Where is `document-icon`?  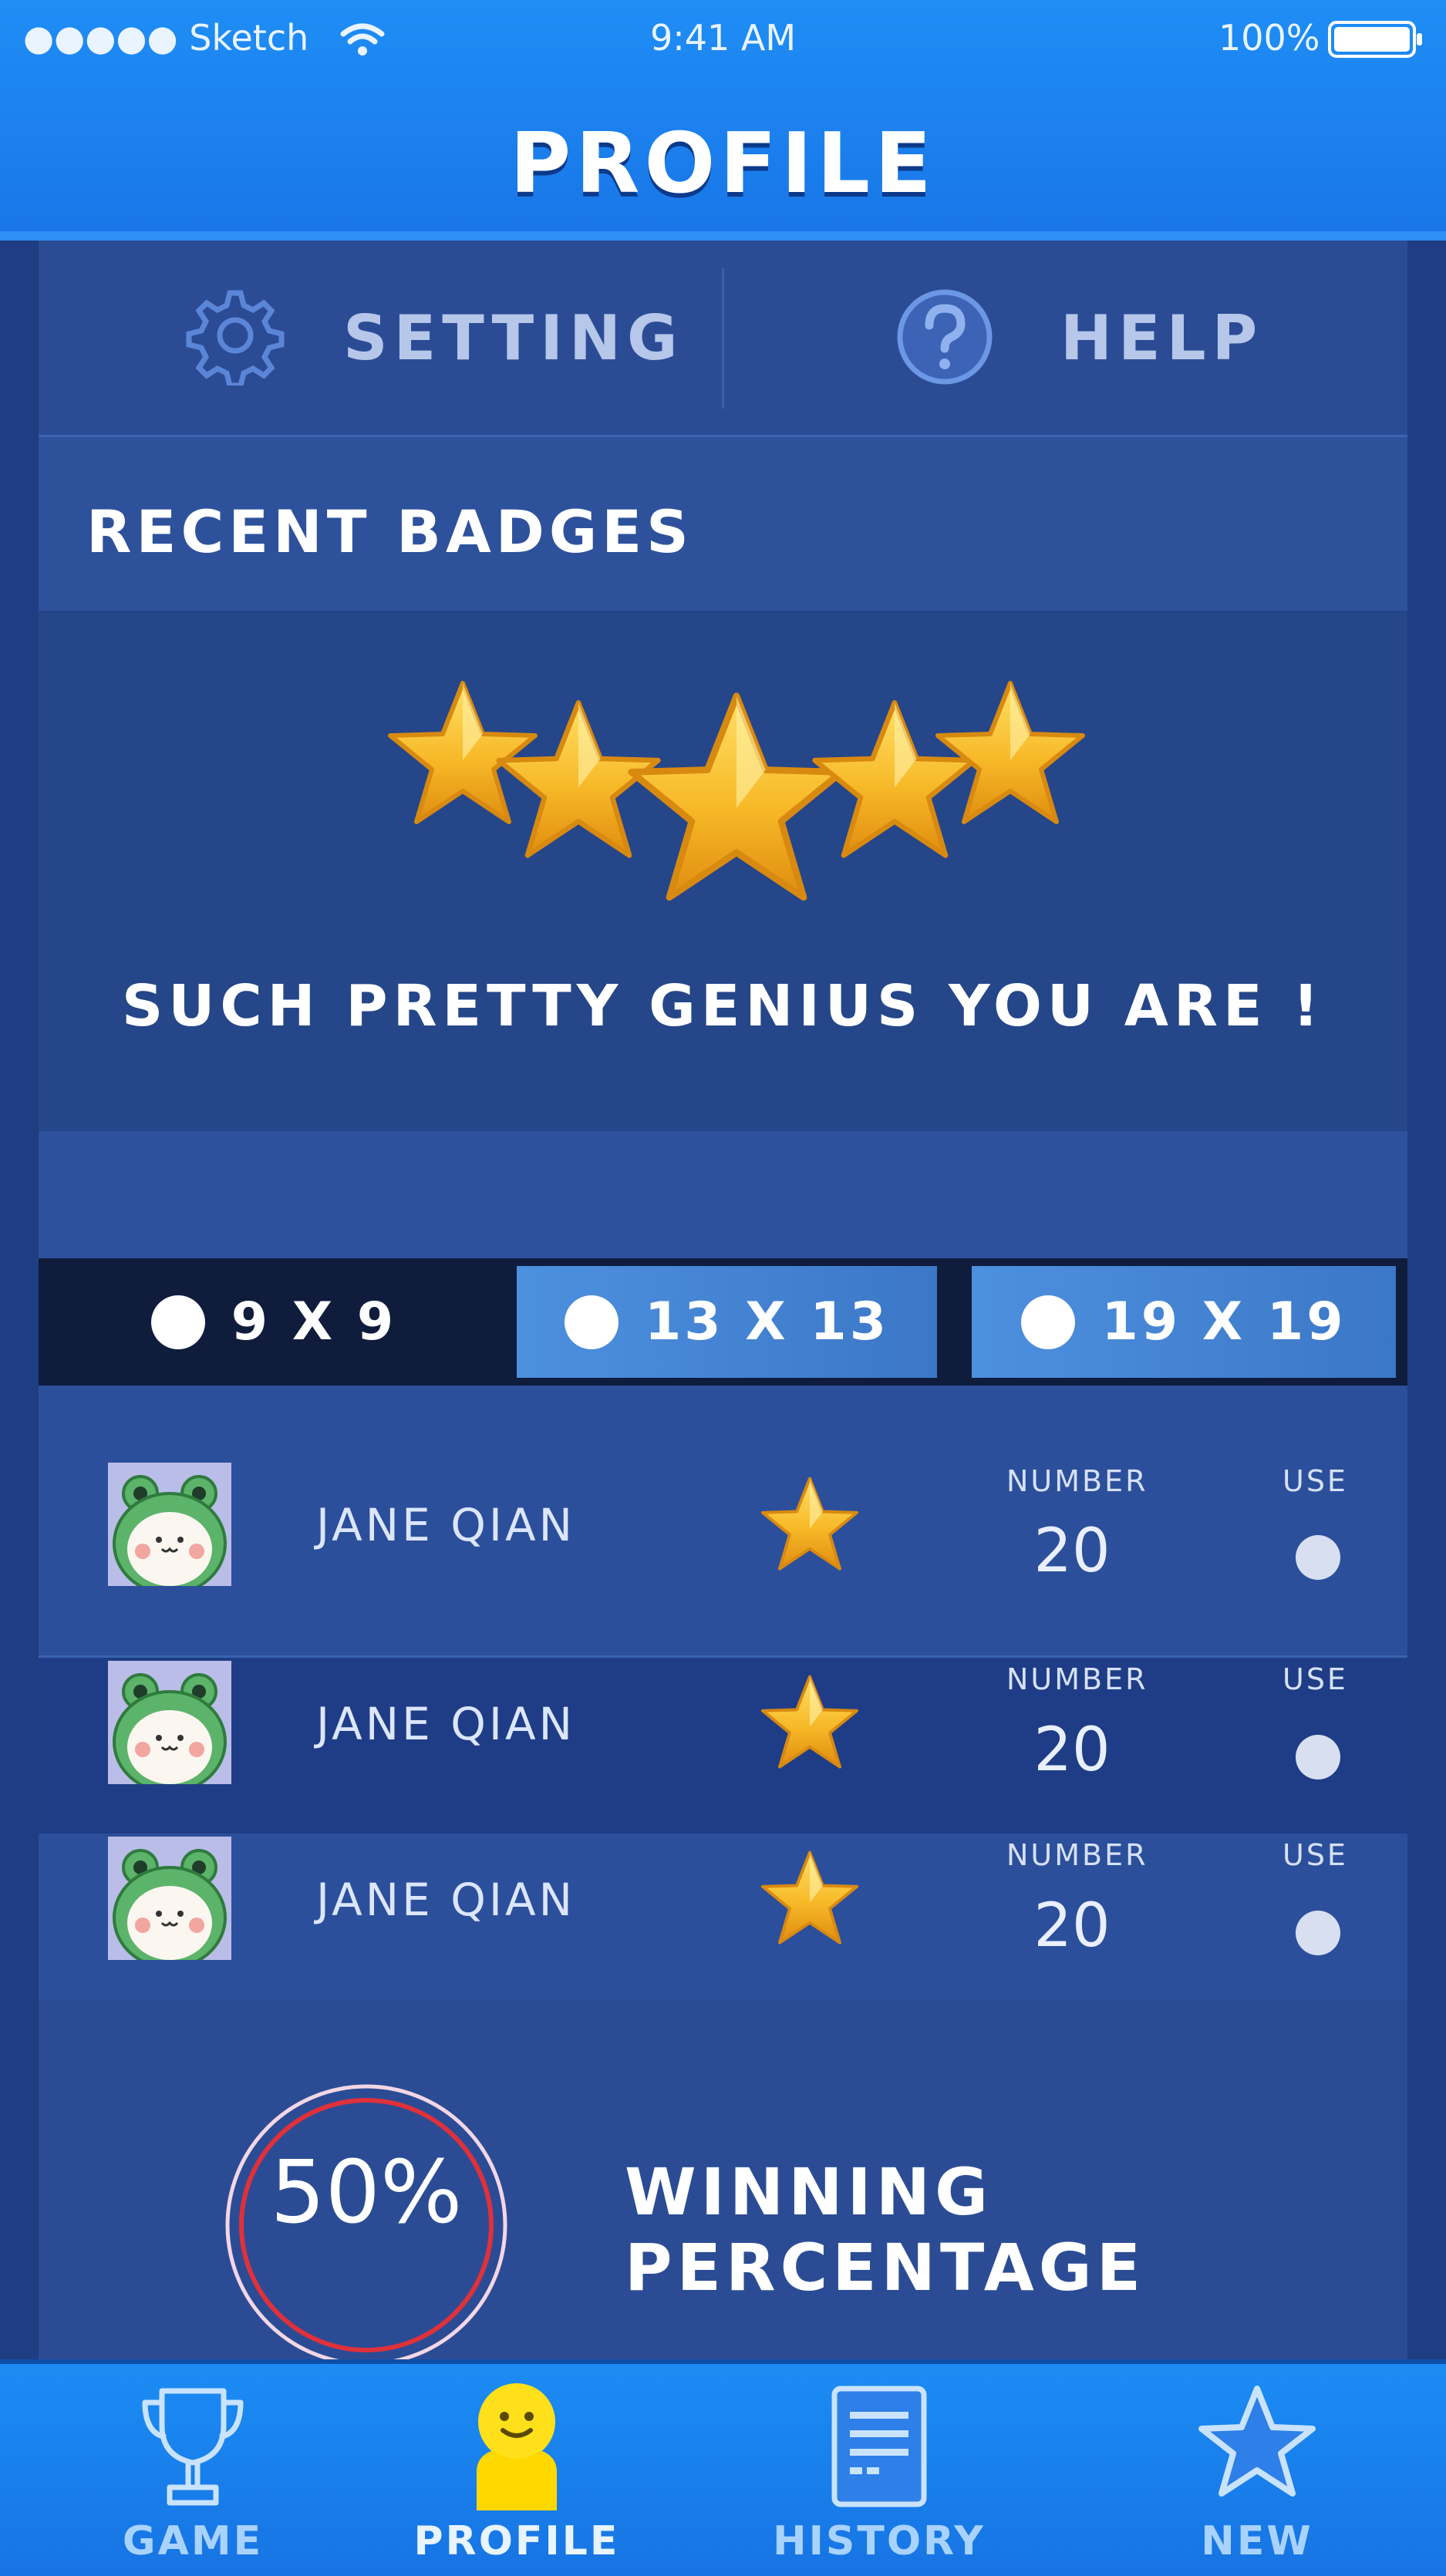
document-icon is located at coordinates (879, 2446).